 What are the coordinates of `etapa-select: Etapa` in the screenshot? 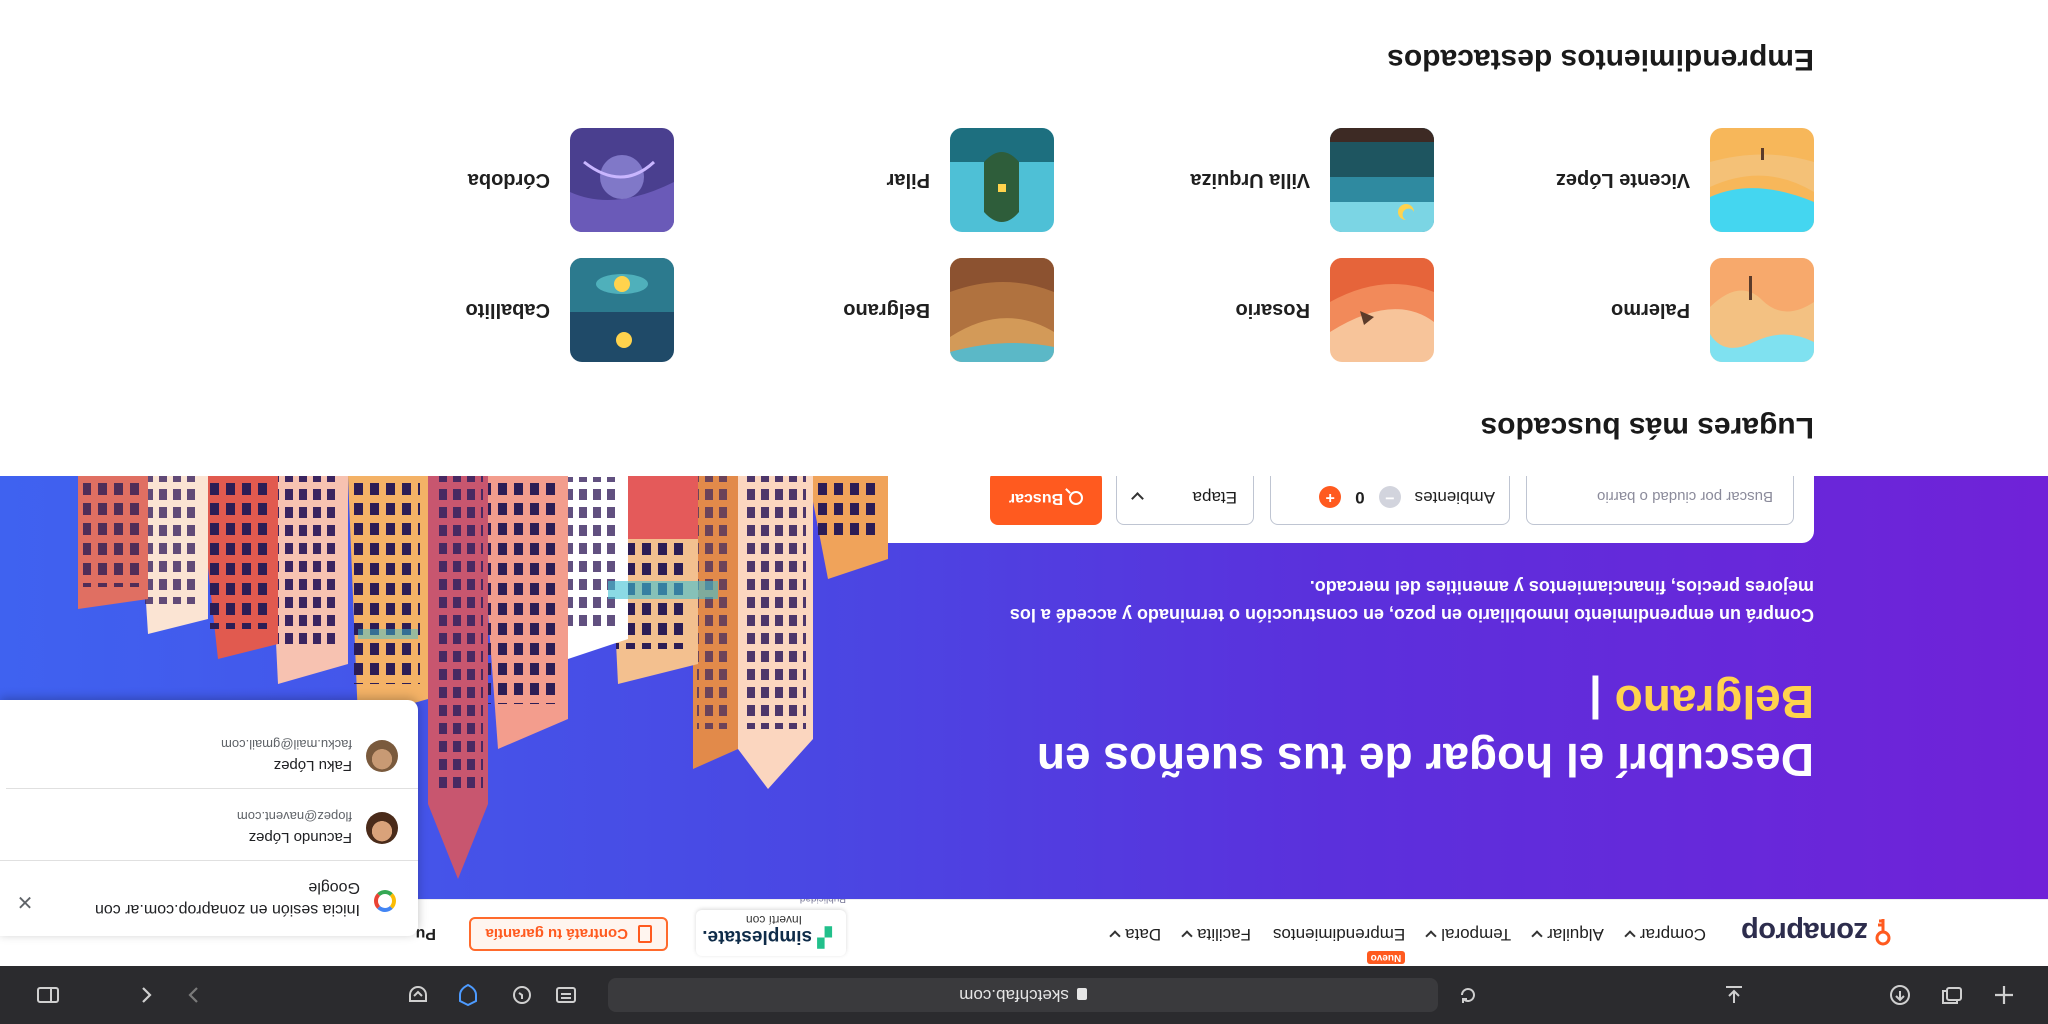 It's located at (1185, 500).